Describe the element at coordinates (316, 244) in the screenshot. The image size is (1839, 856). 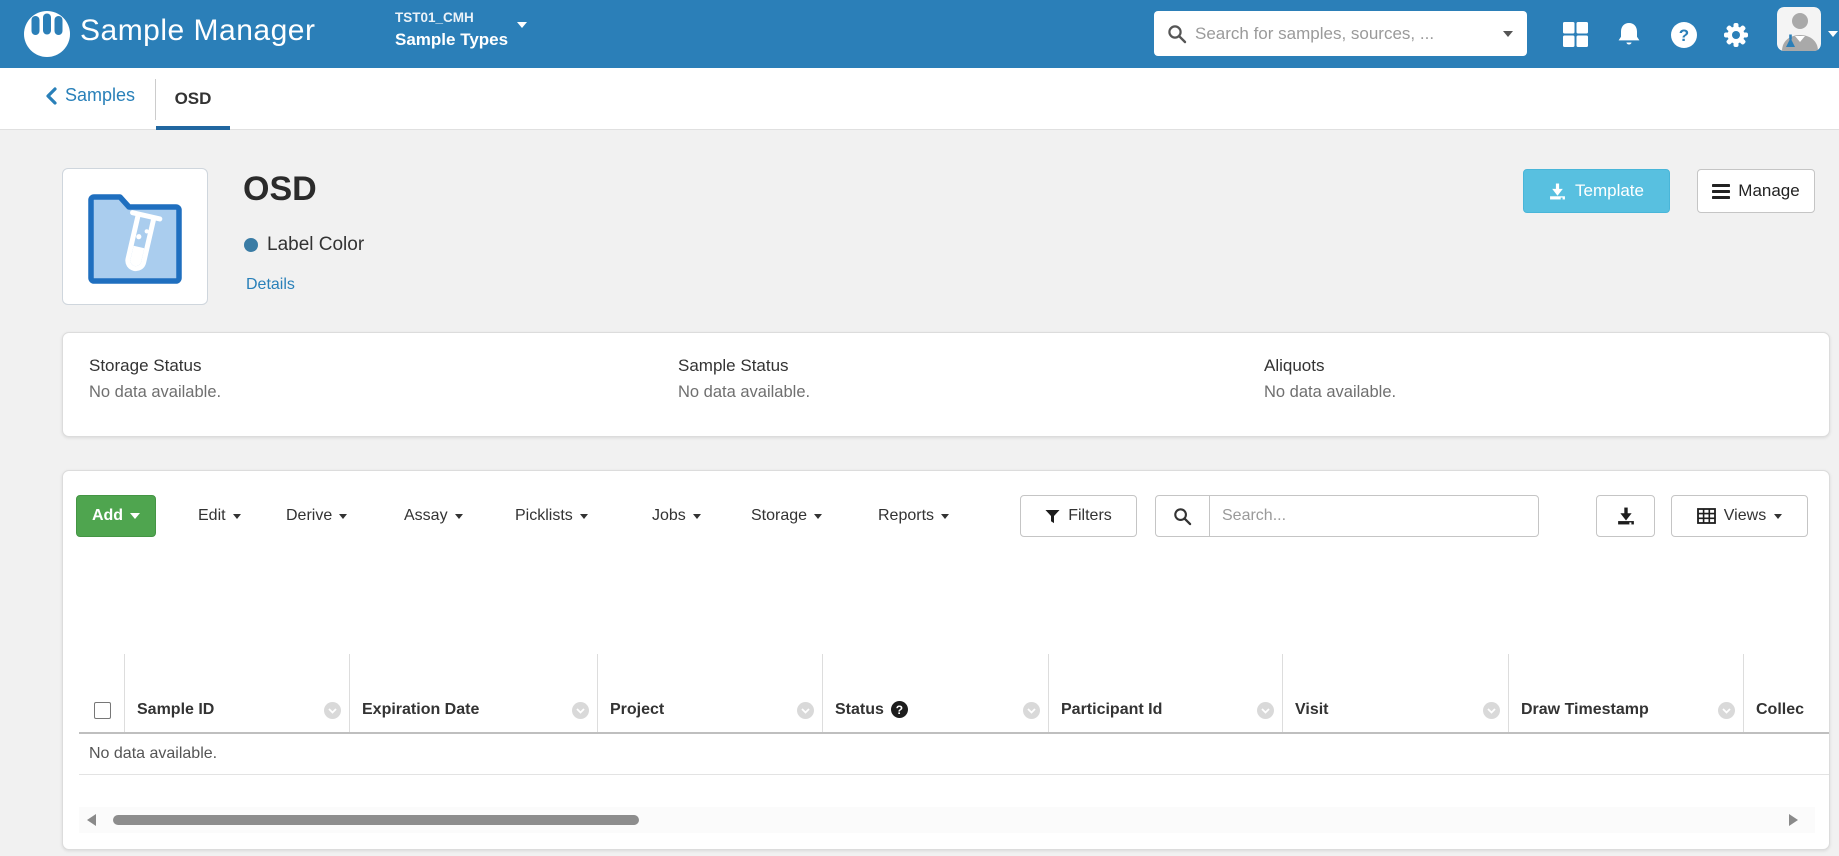
I see `label-color-label: Label Color` at that location.